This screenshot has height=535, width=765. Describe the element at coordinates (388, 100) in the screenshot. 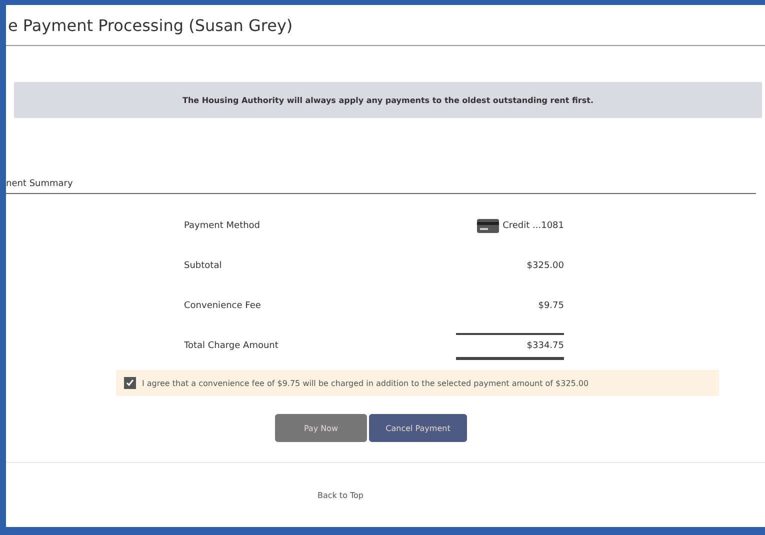

I see `notice-text: The Housing Authority will always apply any payments to the oldest outstanding rent first.` at that location.